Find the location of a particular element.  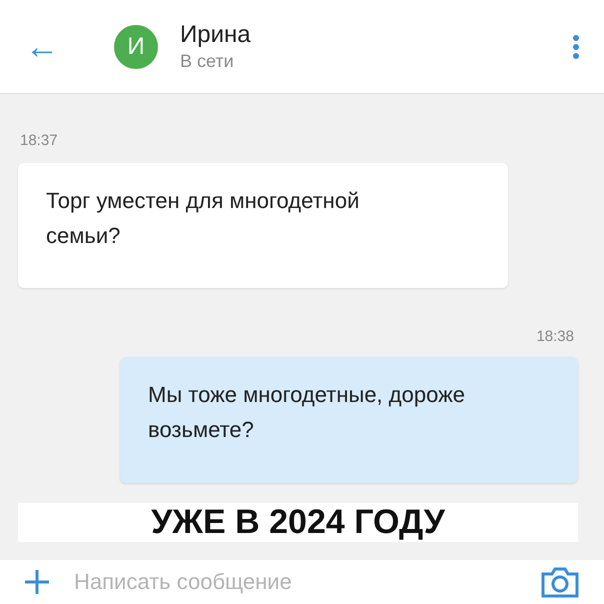

contact-name: Ирина is located at coordinates (216, 35).